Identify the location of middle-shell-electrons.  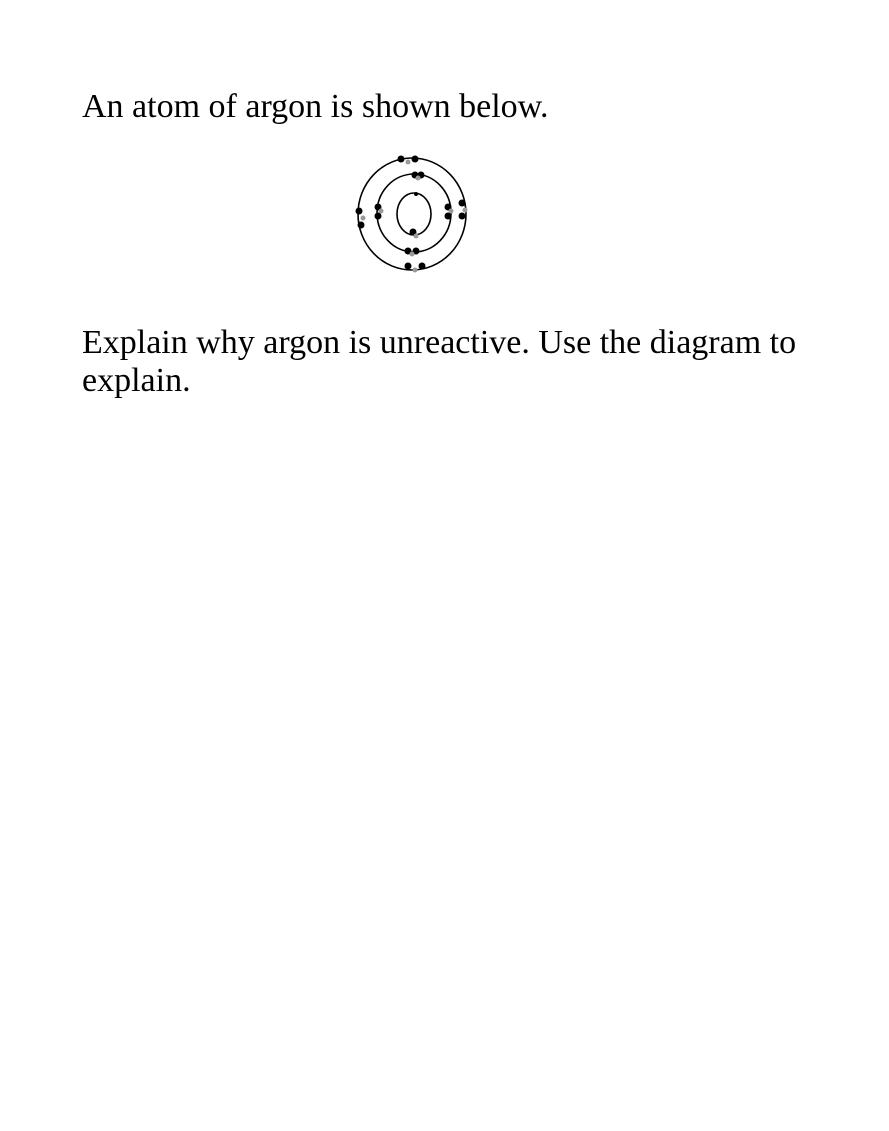
(414, 214).